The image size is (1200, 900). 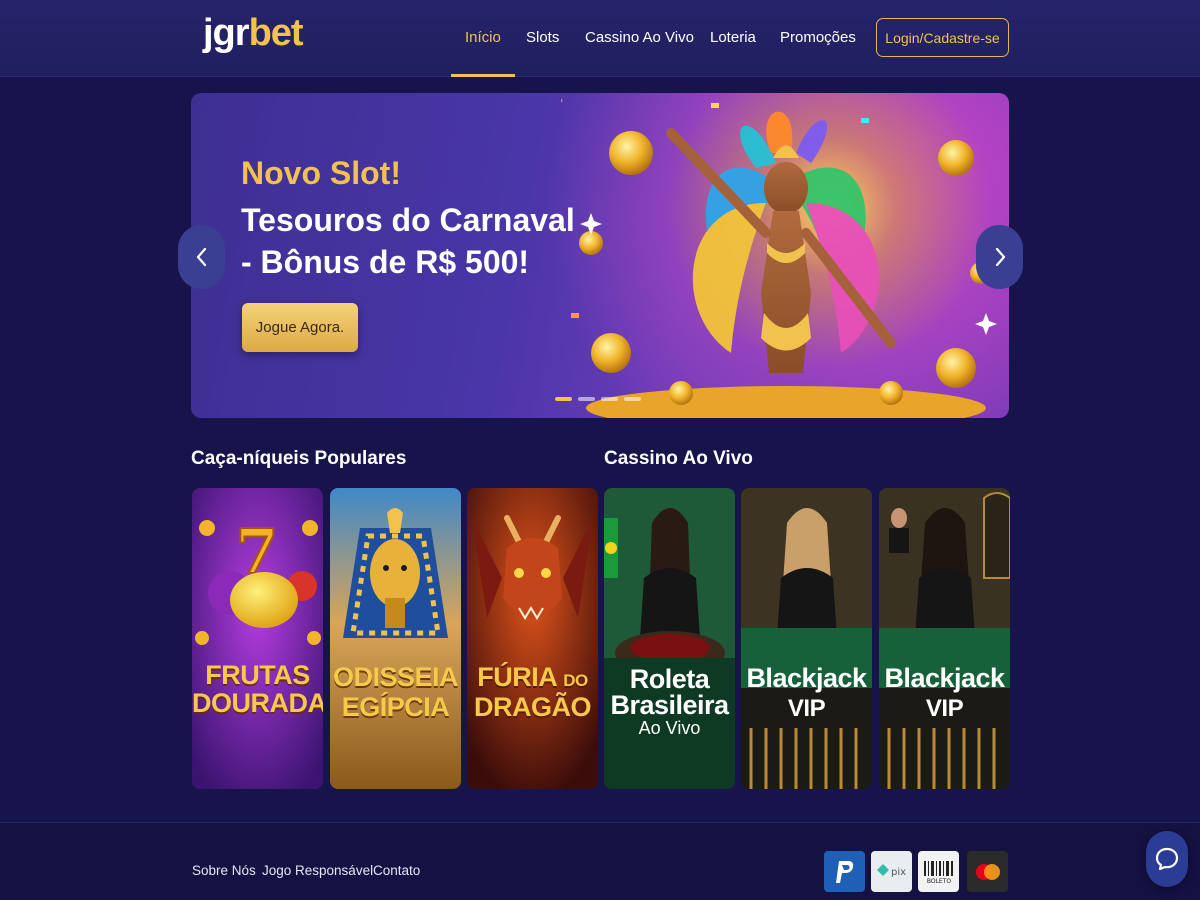 I want to click on slot-card-odisseia-egipcia: ODISSEIA EGÍPCIA, so click(x=395, y=638).